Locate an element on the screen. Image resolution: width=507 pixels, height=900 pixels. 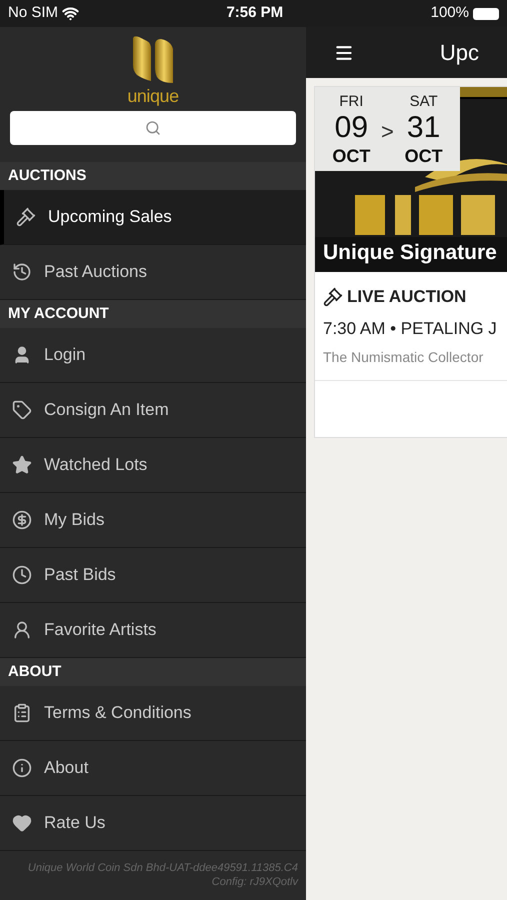
page-title: Upc is located at coordinates (459, 53).